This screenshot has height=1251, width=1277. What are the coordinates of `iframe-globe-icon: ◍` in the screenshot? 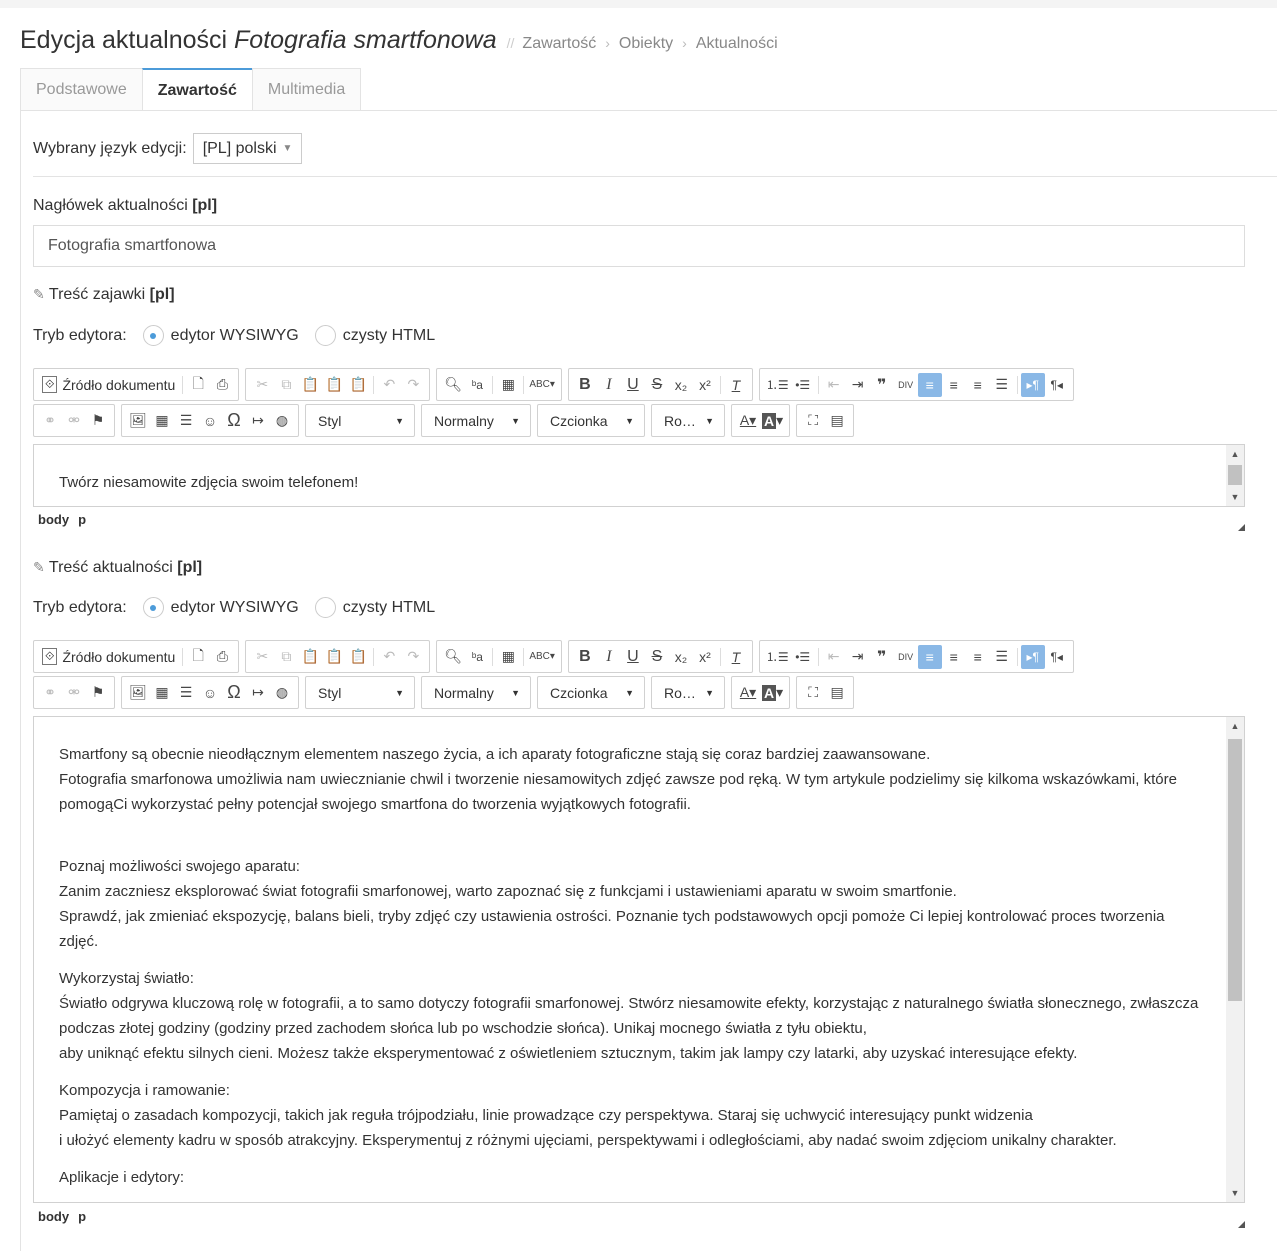 It's located at (282, 421).